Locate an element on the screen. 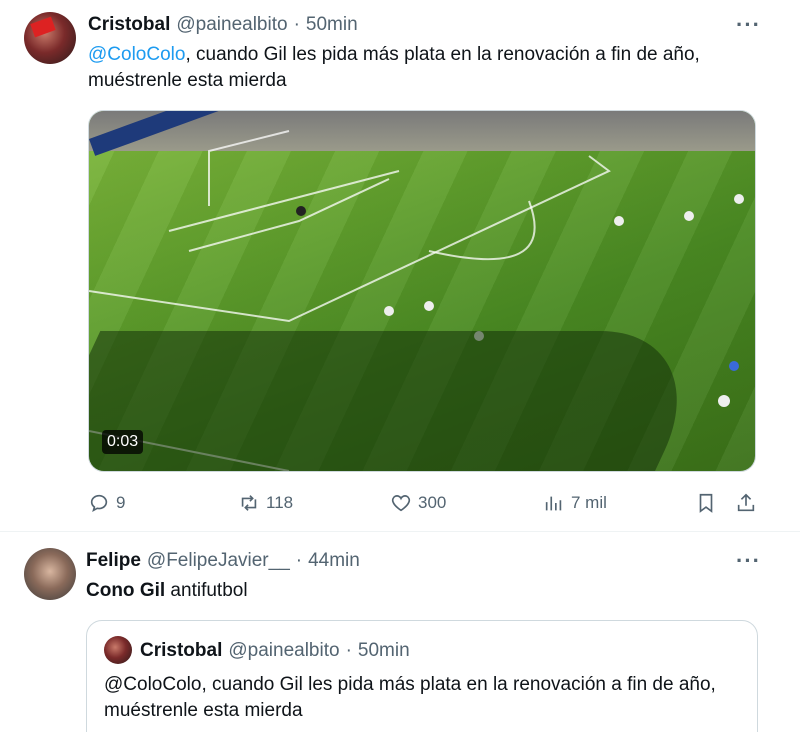 This screenshot has width=800, height=732. quoted-author-handle: @painealbito is located at coordinates (284, 650).